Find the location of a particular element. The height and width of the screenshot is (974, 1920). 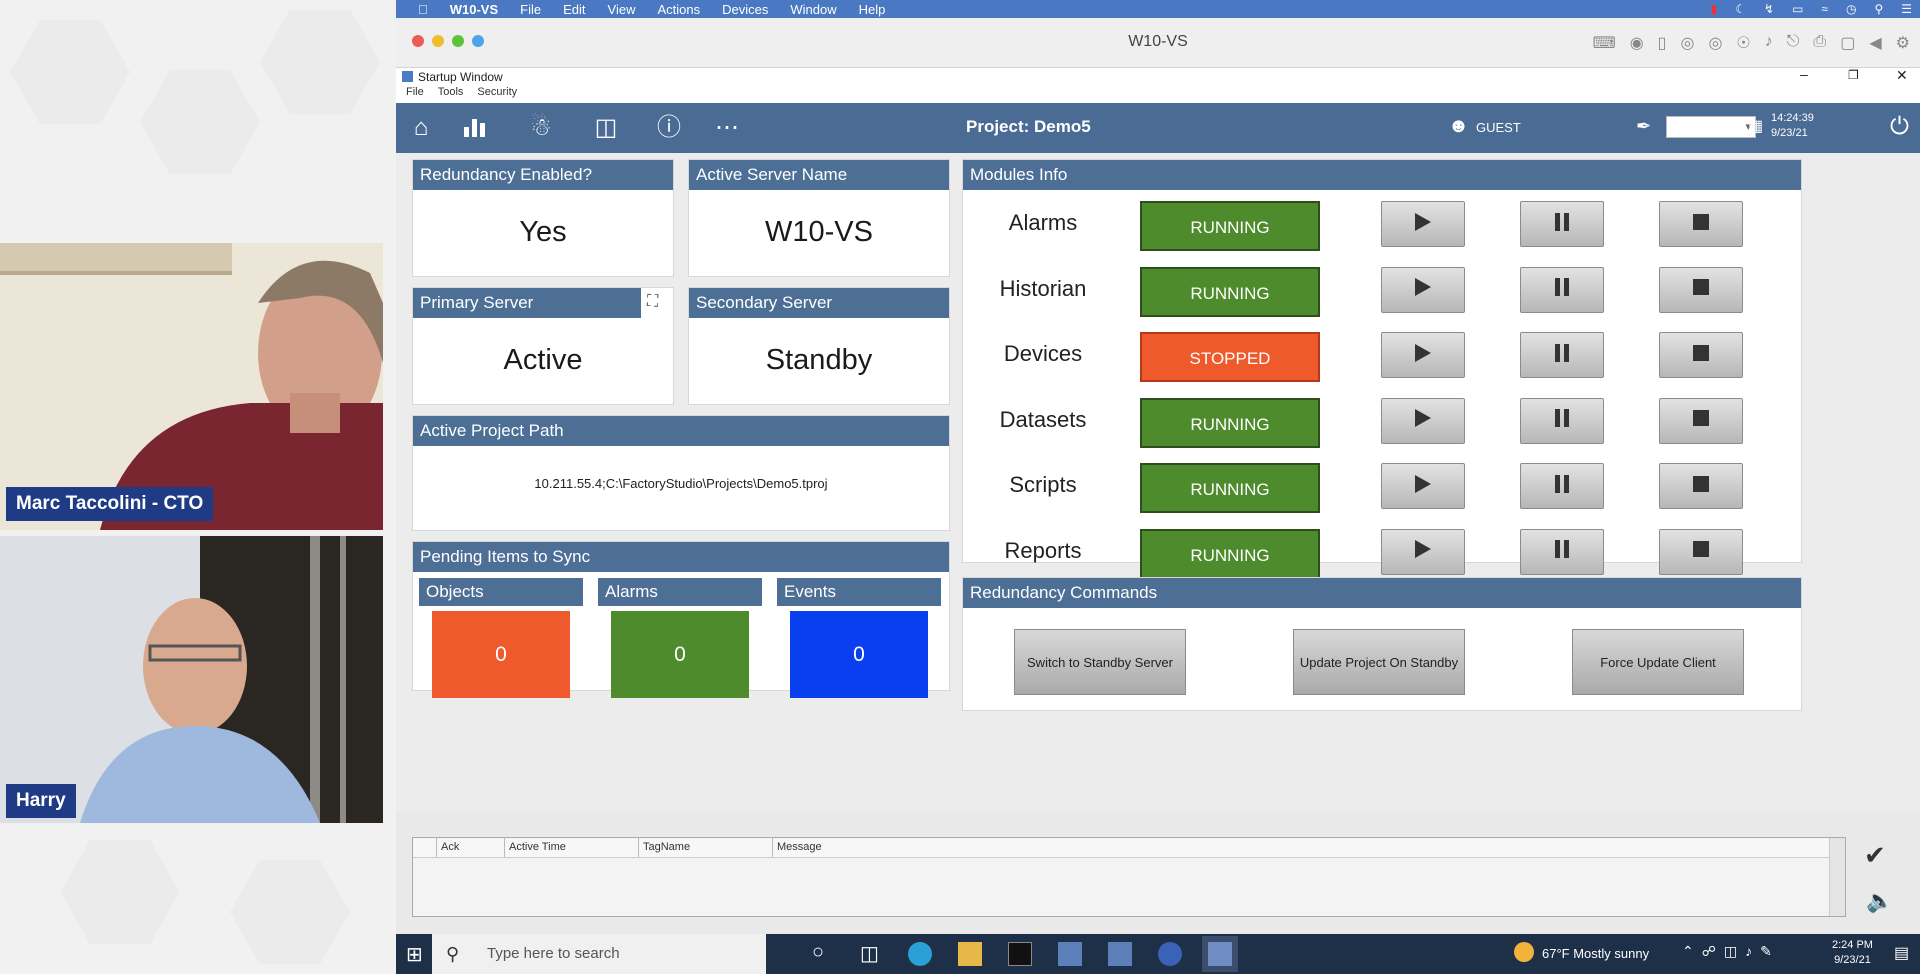

menu-file: File is located at coordinates (530, 9).